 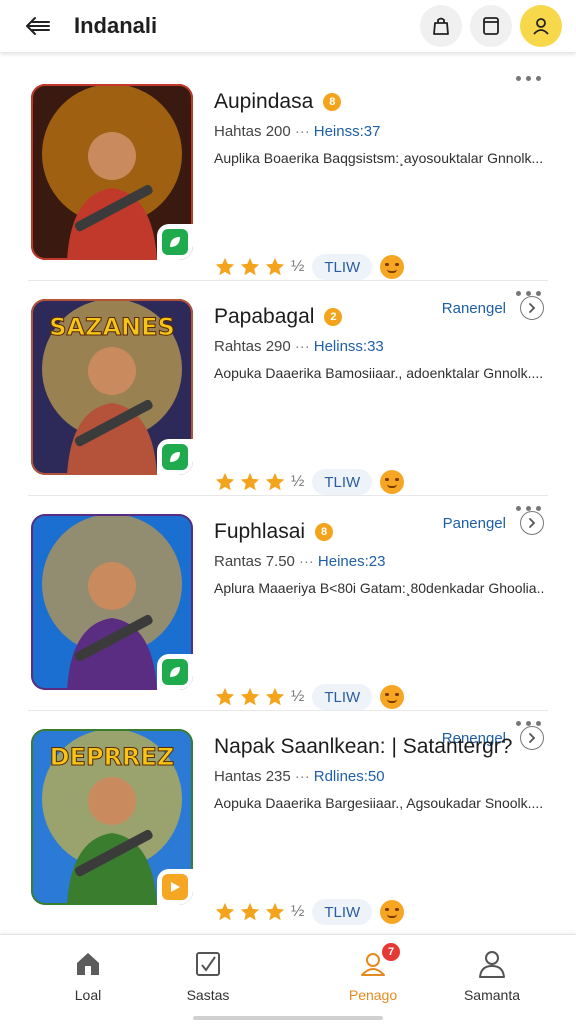 I want to click on svg-text: DEPRREZ, so click(x=112, y=757).